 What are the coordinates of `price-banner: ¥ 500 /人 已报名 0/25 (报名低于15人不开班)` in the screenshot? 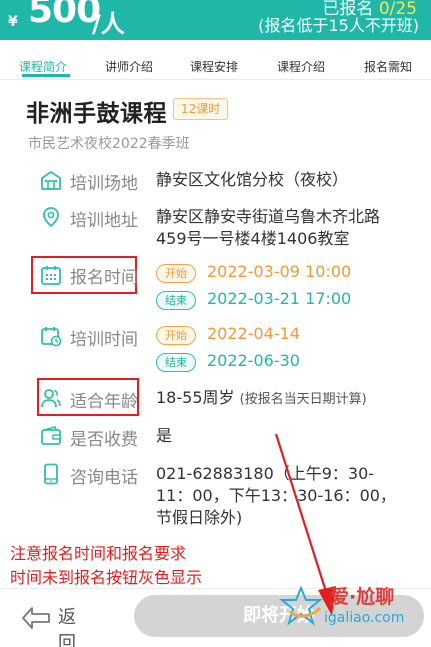 It's located at (215, 20).